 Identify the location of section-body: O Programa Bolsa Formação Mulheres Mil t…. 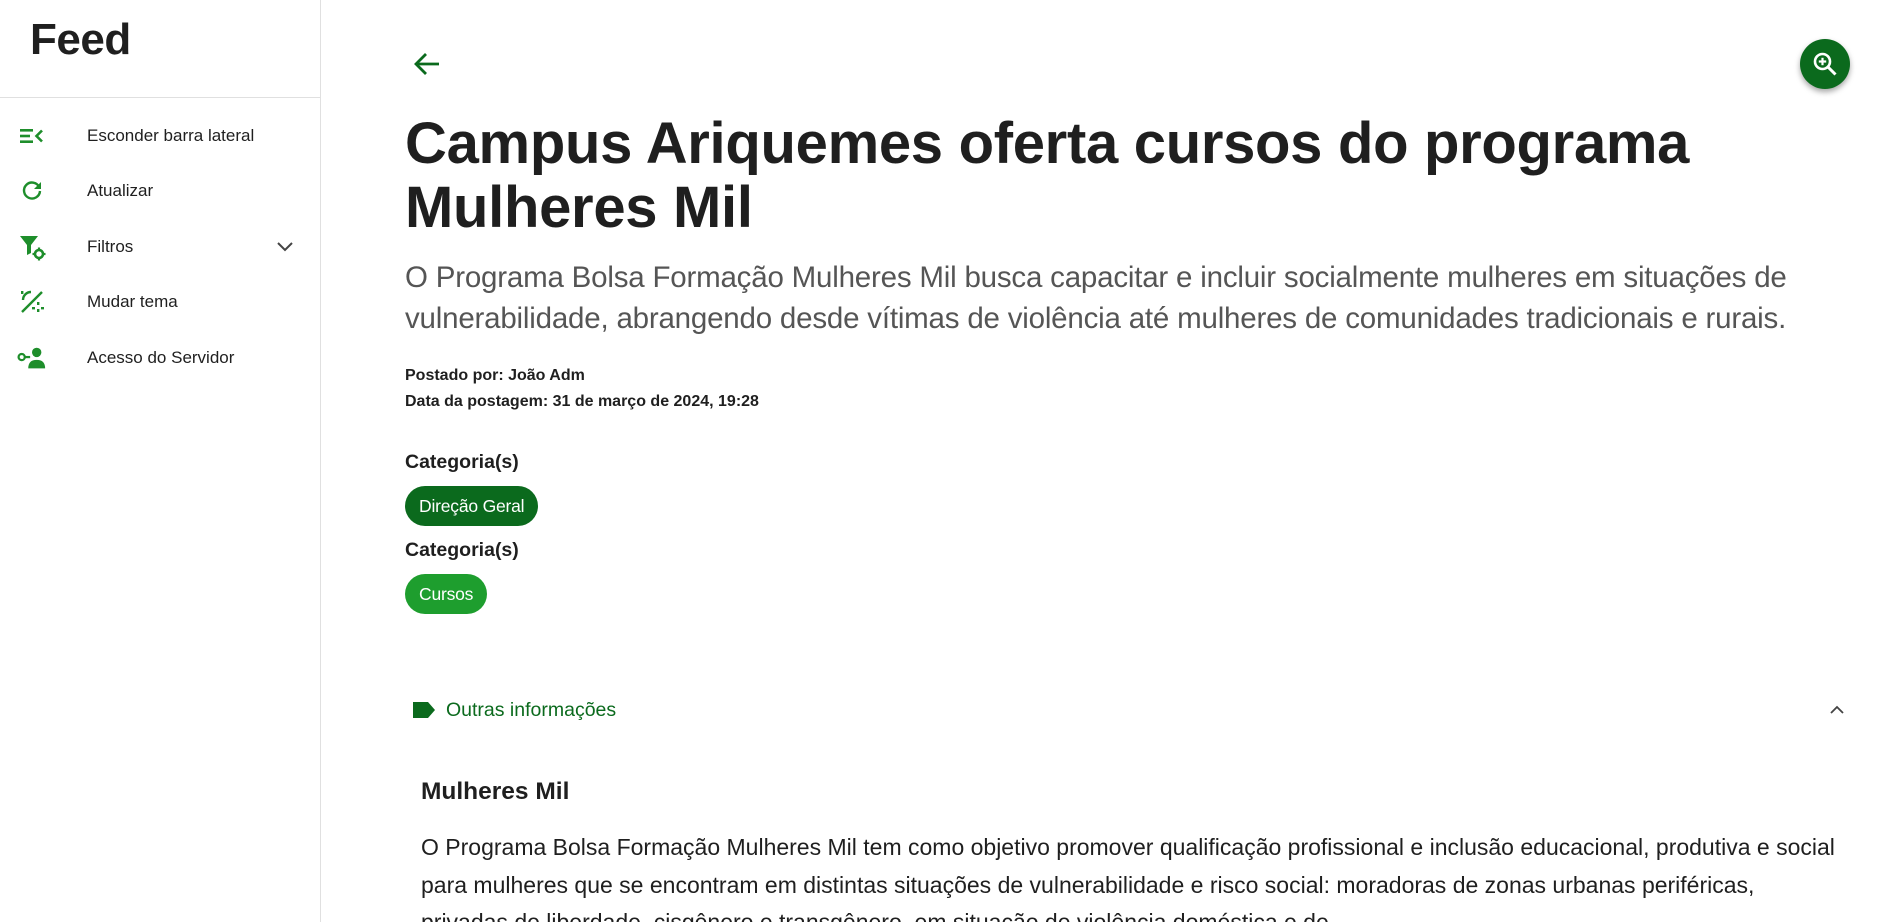
(1128, 878).